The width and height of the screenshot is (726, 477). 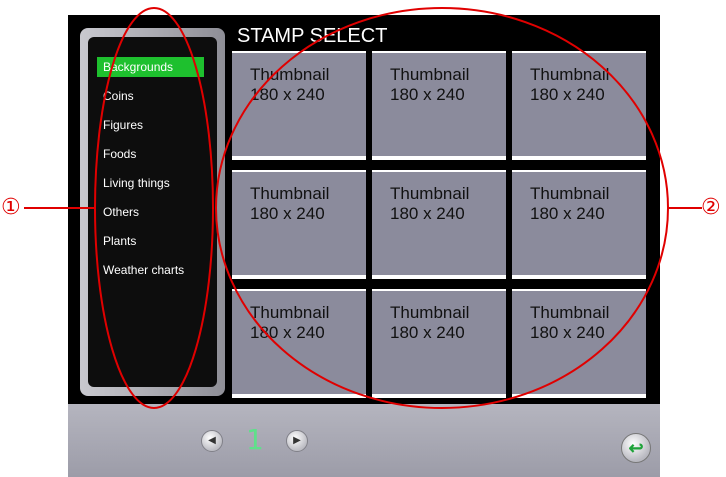 I want to click on annotation-marker-2: ②, so click(x=711, y=207).